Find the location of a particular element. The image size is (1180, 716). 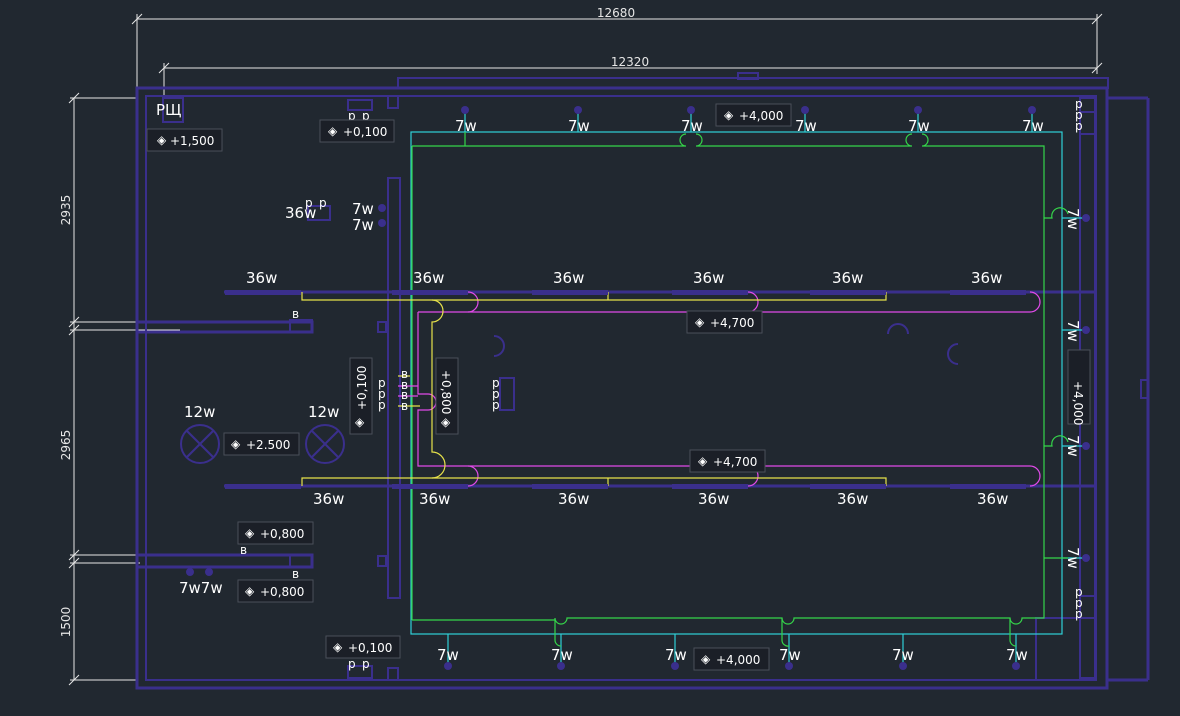

elevation-value: +2.500 is located at coordinates (268, 445).